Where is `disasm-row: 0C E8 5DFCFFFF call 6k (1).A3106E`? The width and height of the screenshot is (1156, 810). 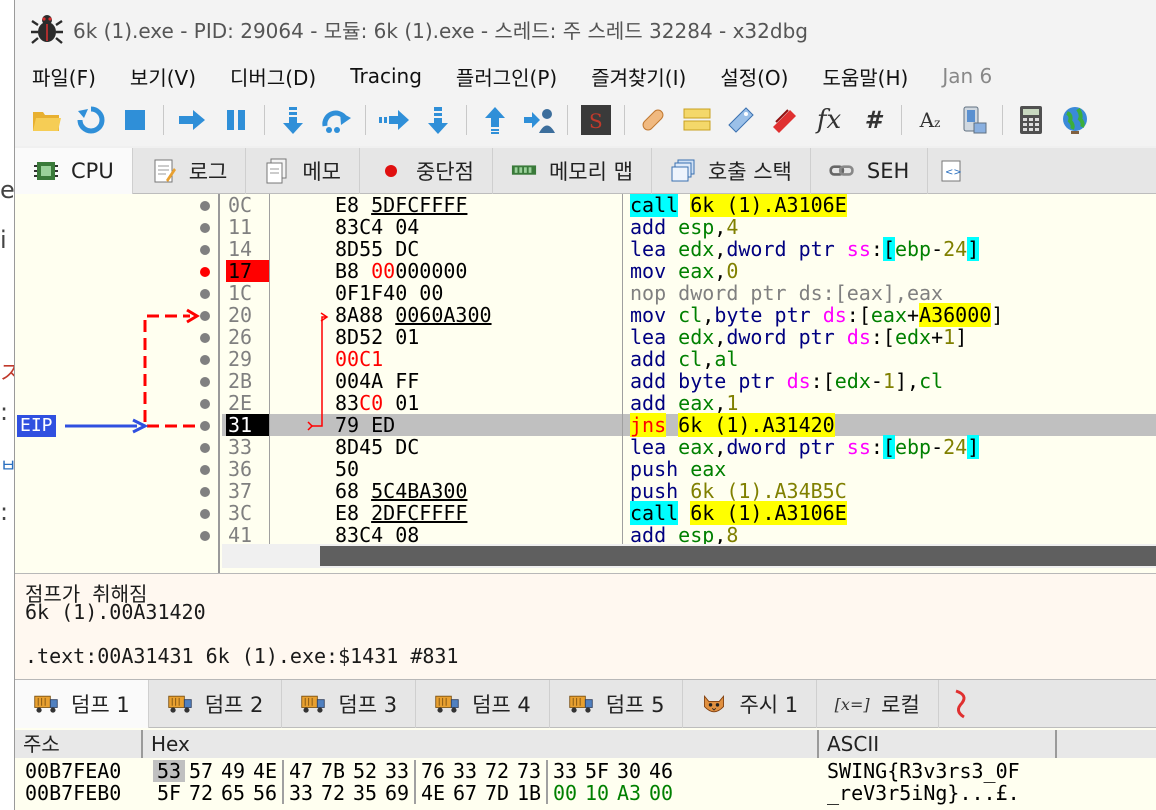
disasm-row: 0C E8 5DFCFFFF call 6k (1).A3106E is located at coordinates (689, 205).